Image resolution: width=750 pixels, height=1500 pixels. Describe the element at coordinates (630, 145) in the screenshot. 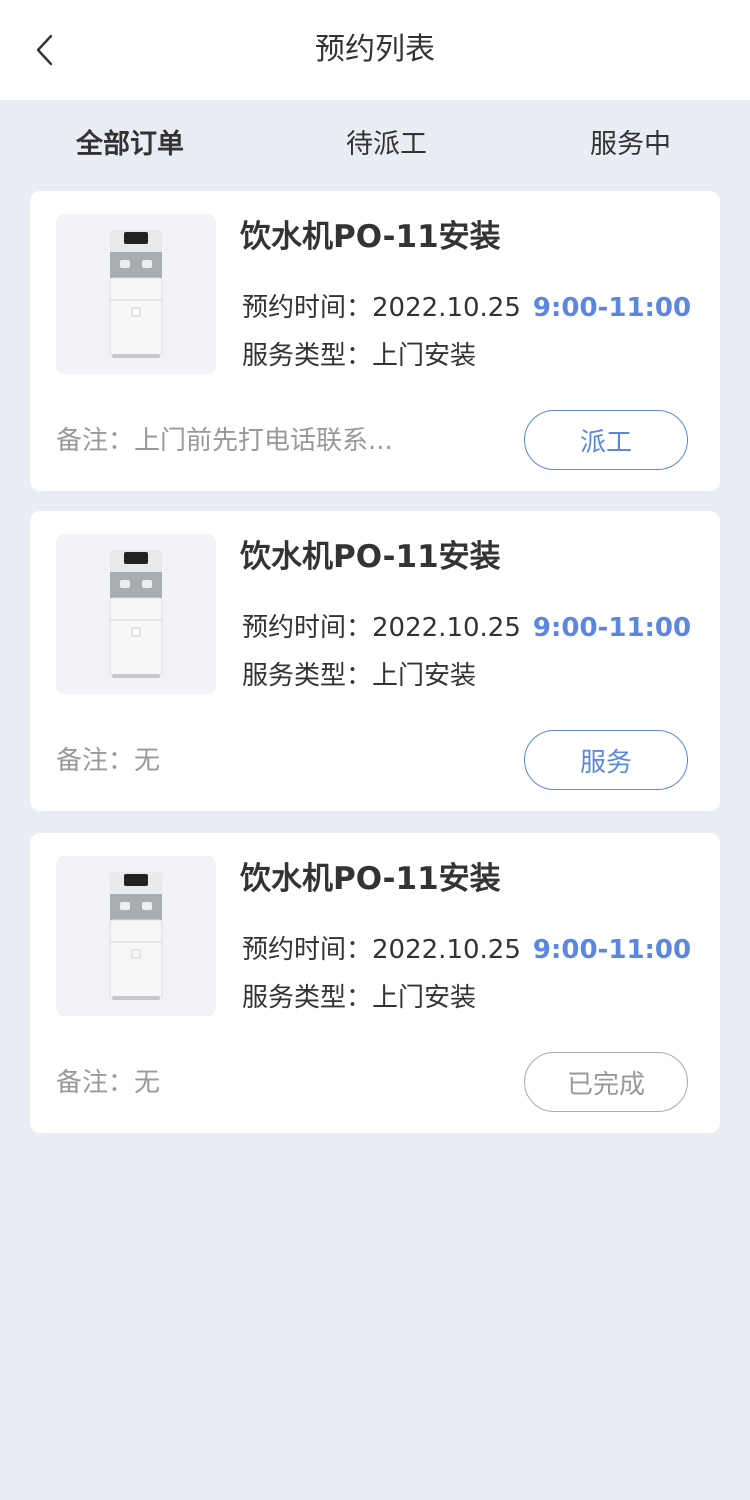

I see `tab-in-service: 服务中` at that location.